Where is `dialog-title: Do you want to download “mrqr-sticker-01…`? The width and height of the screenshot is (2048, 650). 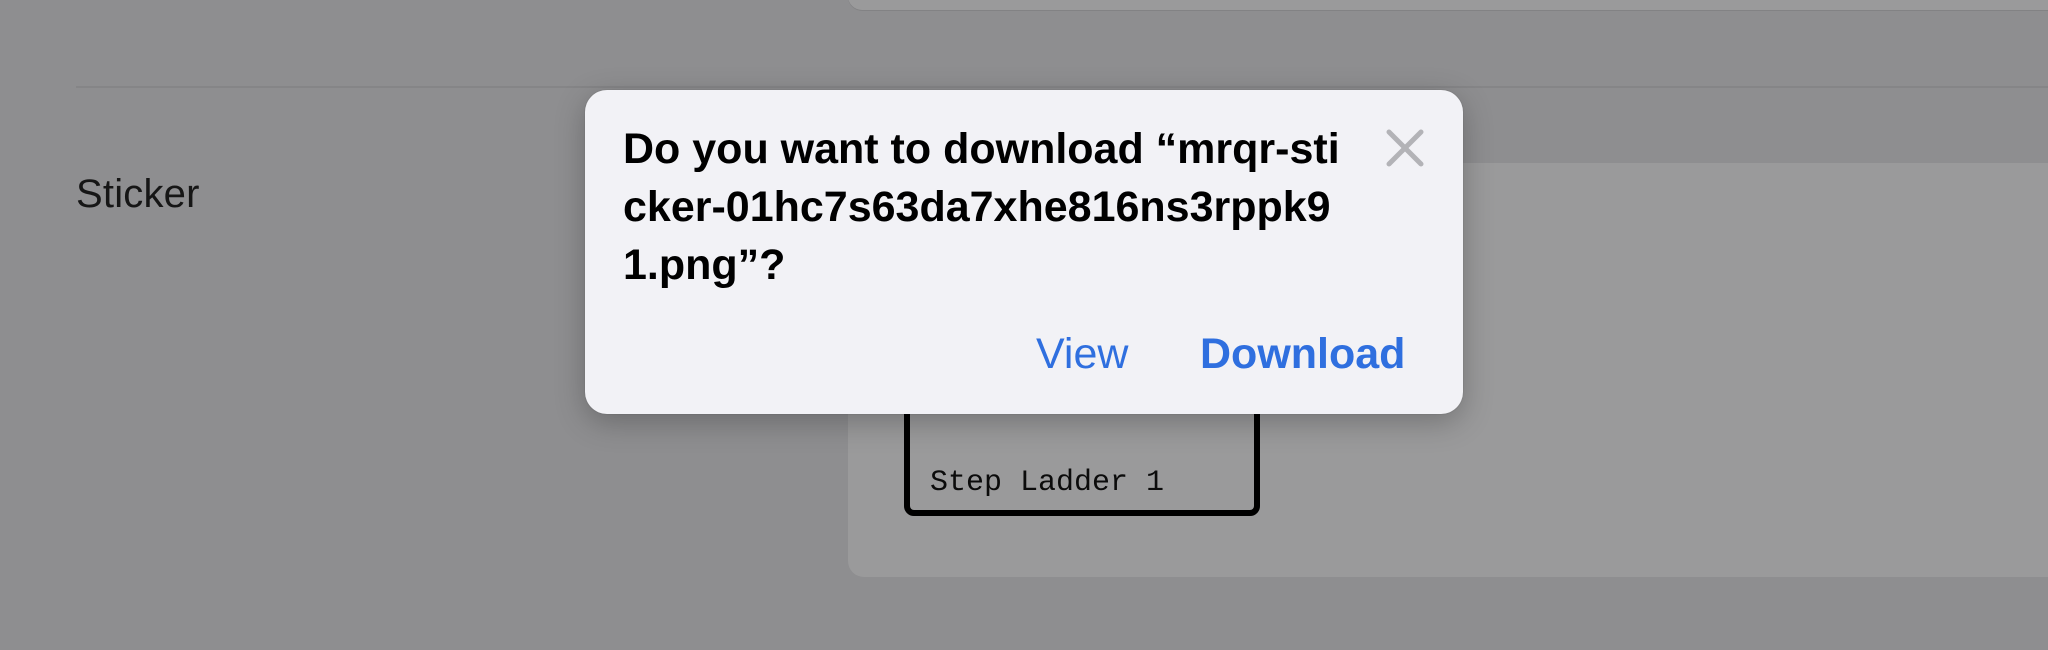 dialog-title: Do you want to download “mrqr-sticker-01… is located at coordinates (981, 207).